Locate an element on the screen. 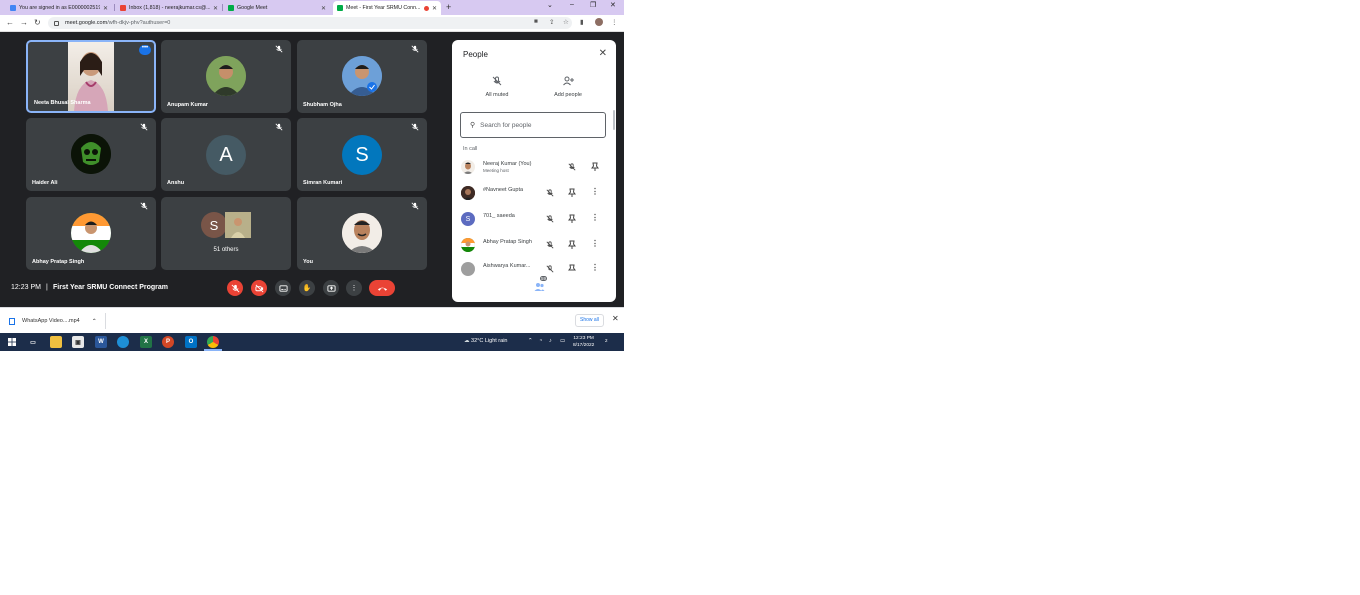  chat-button is located at coordinates (561, 288).